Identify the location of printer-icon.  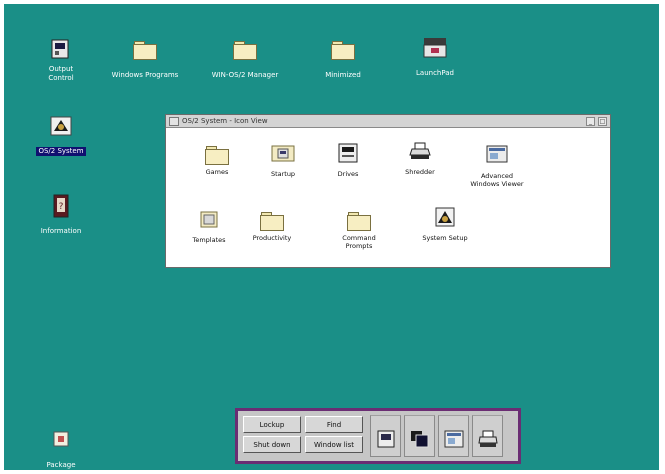
(488, 438).